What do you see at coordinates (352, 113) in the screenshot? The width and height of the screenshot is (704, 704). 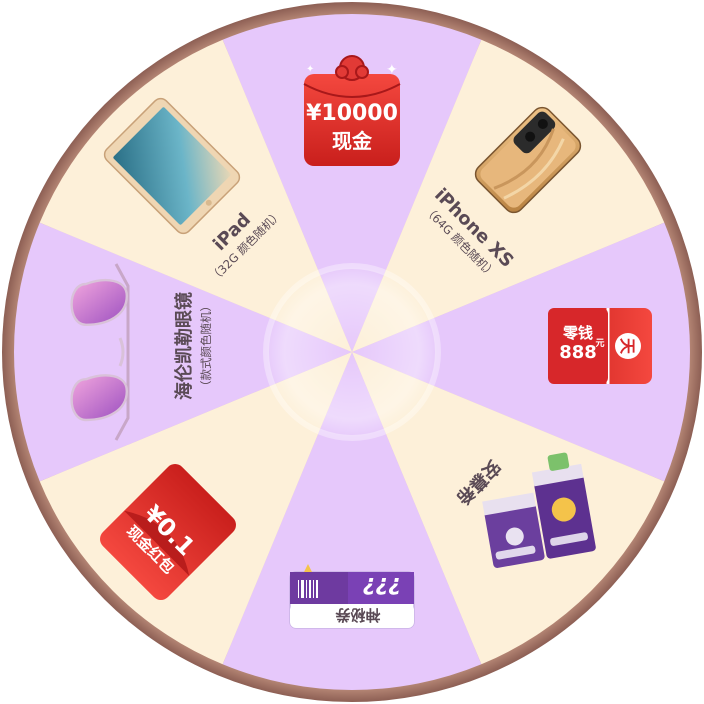 I see `cash-amount: ¥10000` at bounding box center [352, 113].